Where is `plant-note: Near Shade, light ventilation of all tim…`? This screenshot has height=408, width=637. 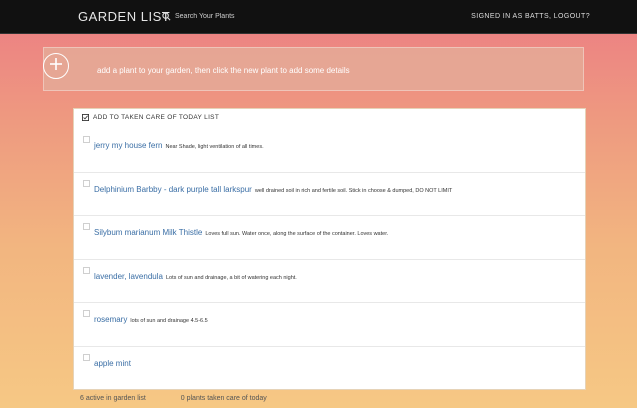 plant-note: Near Shade, light ventilation of all tim… is located at coordinates (214, 147).